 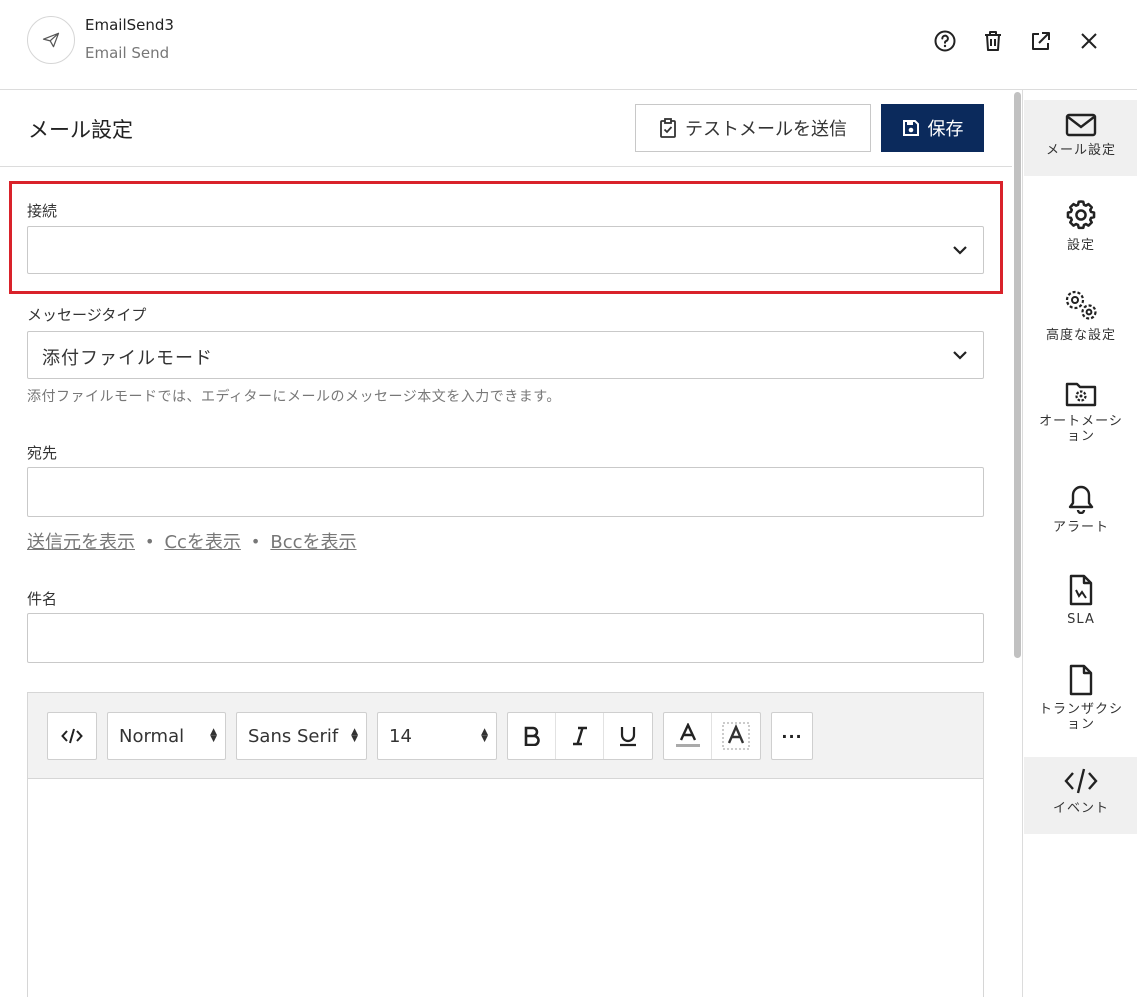 I want to click on trash-icon, so click(x=993, y=41).